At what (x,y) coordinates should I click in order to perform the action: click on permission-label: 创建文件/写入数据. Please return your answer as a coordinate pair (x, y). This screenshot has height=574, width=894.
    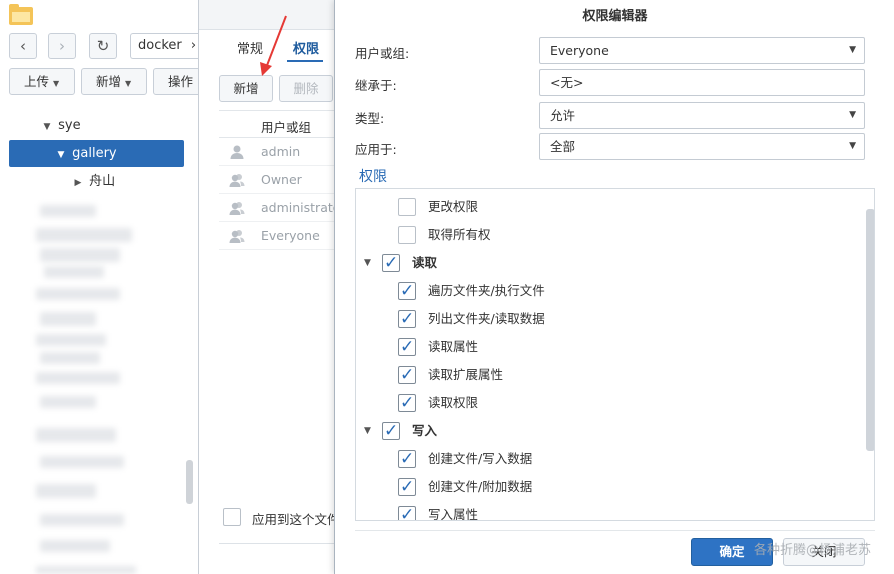
    Looking at the image, I should click on (480, 458).